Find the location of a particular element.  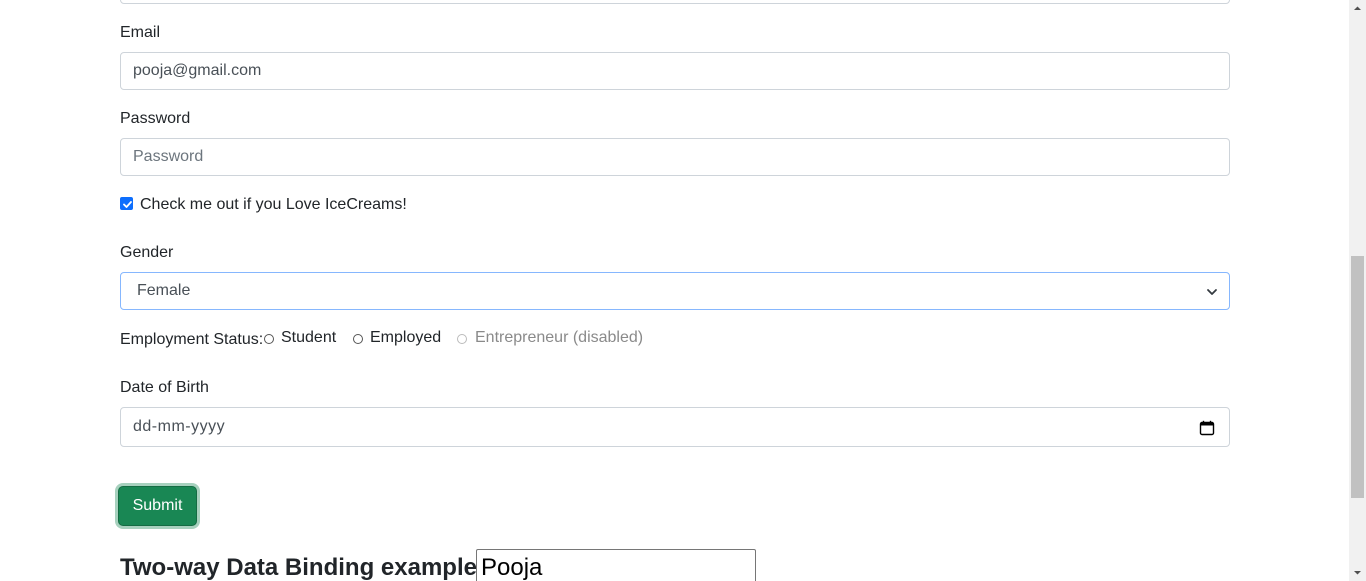

password-field: Password is located at coordinates (675, 157).